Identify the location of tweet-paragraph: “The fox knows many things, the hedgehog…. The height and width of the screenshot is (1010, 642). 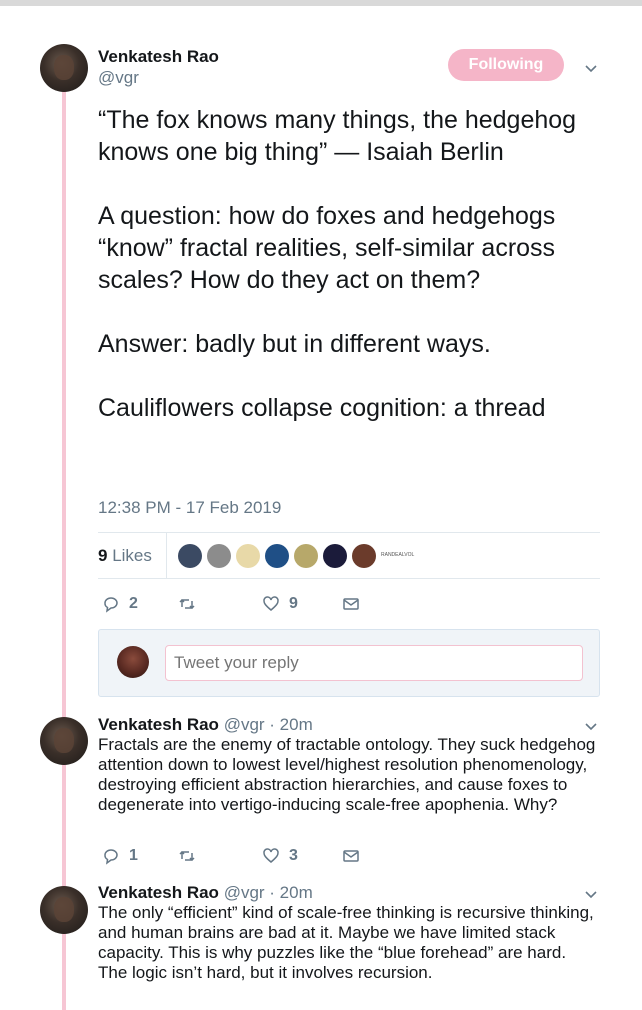
(337, 136).